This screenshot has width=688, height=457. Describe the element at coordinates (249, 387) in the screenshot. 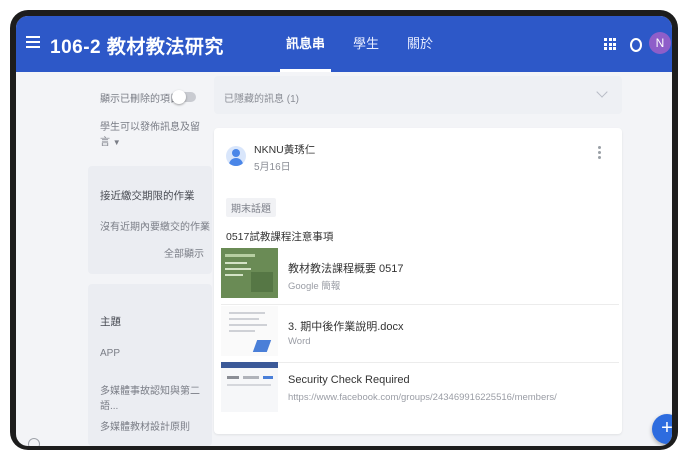

I see `link-thumbnail` at that location.